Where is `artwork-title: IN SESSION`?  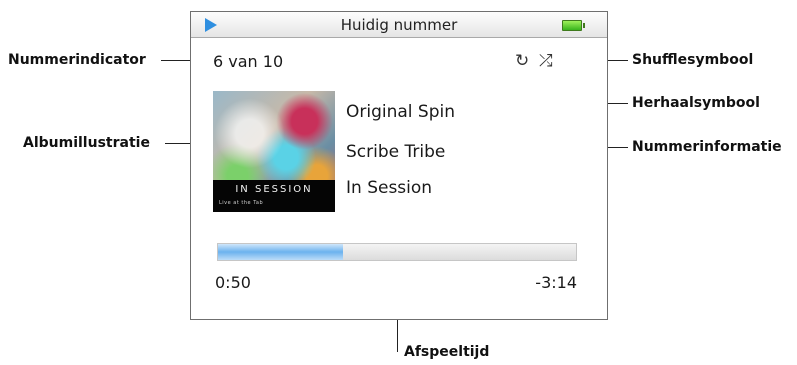
artwork-title: IN SESSION is located at coordinates (274, 189).